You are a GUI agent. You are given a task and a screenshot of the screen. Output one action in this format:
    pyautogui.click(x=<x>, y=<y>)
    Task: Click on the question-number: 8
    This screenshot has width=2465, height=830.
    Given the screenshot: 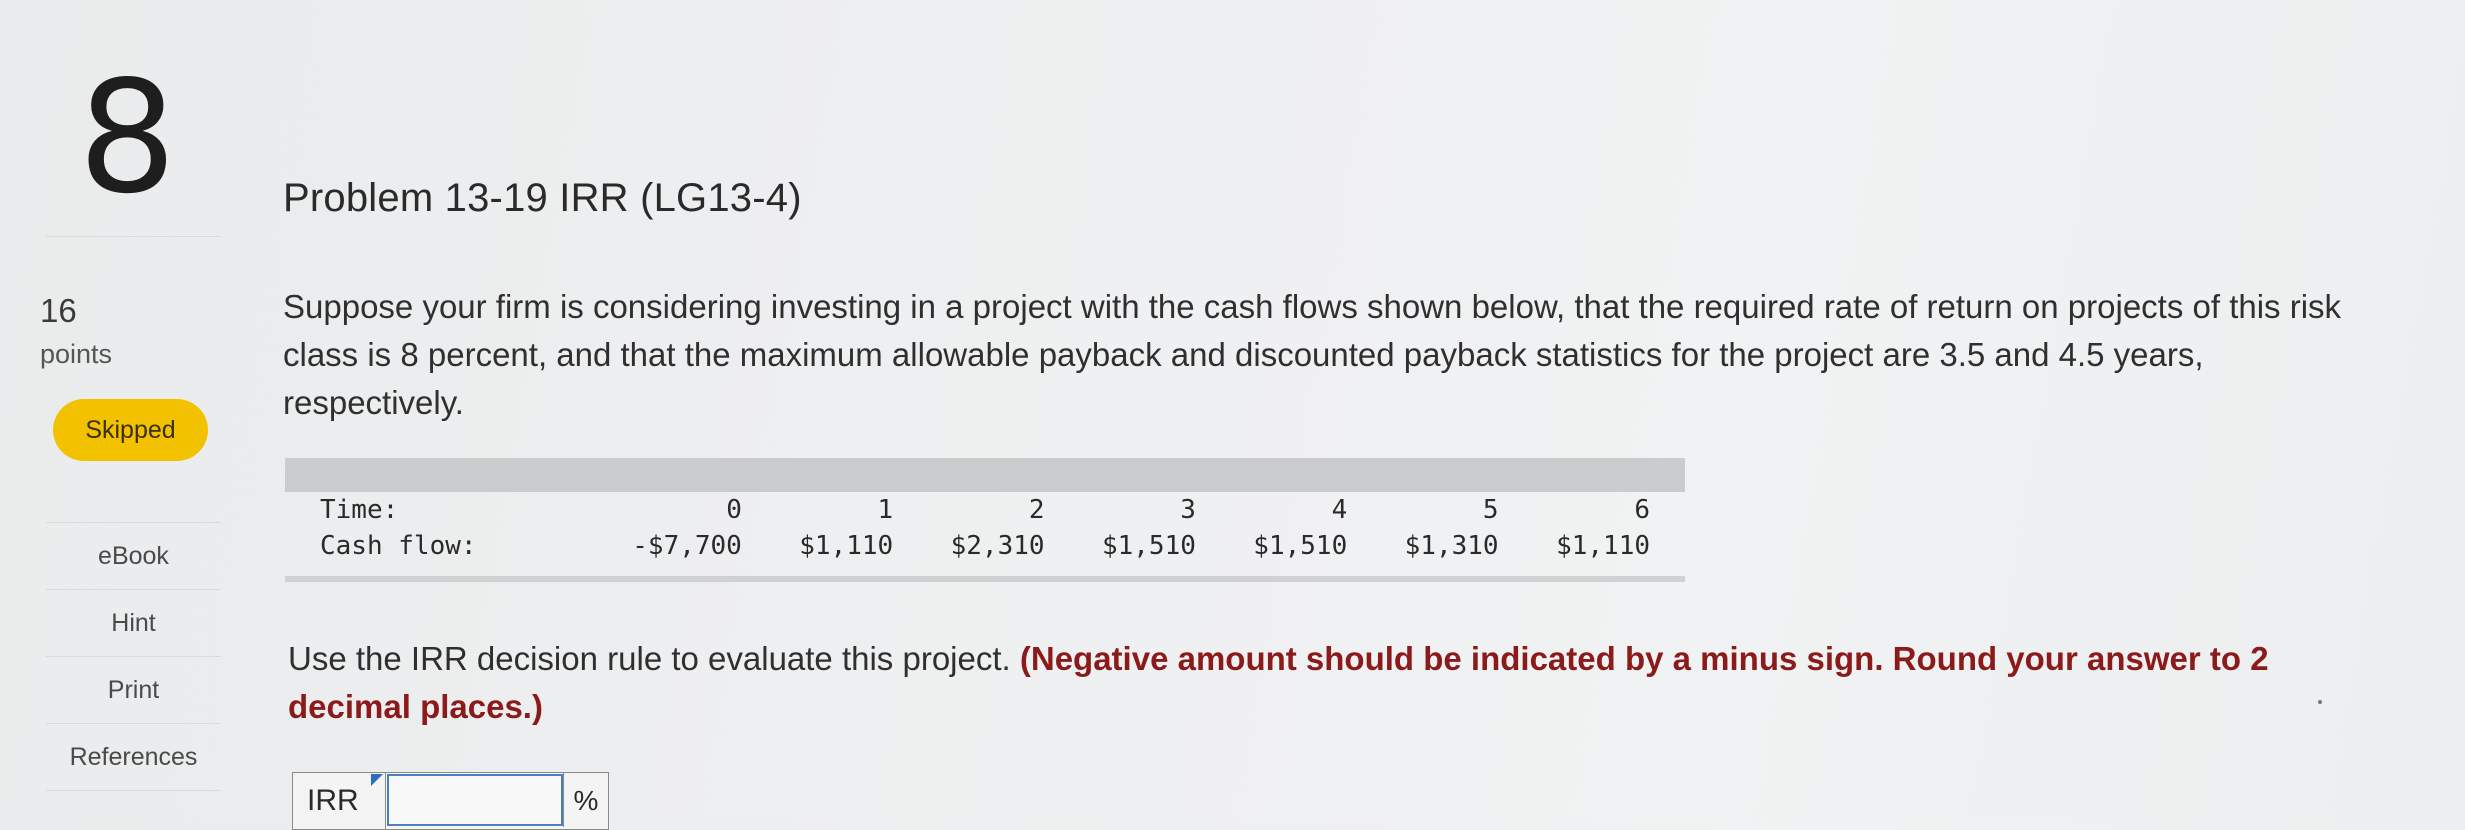 What is the action you would take?
    pyautogui.click(x=127, y=137)
    